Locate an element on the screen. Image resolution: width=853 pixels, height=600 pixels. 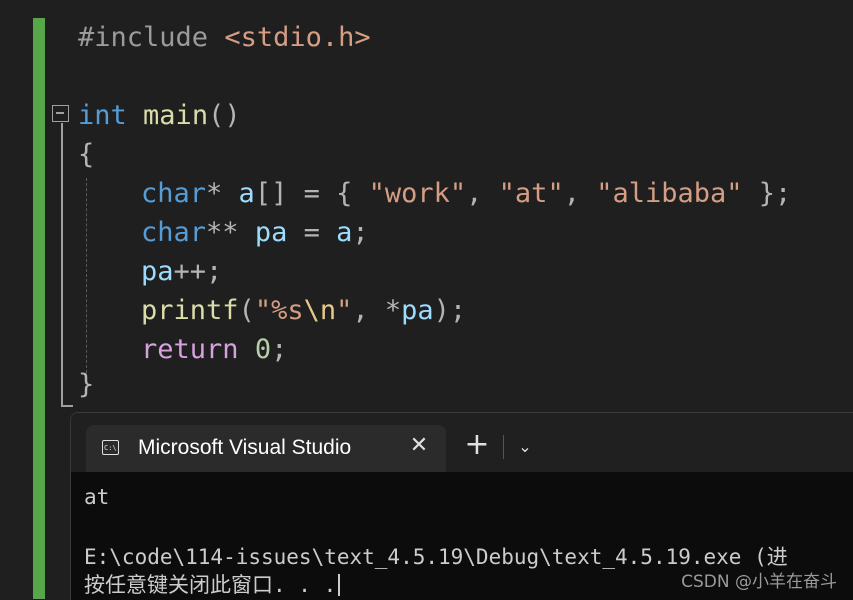
close-icon: ✕ is located at coordinates (419, 446).